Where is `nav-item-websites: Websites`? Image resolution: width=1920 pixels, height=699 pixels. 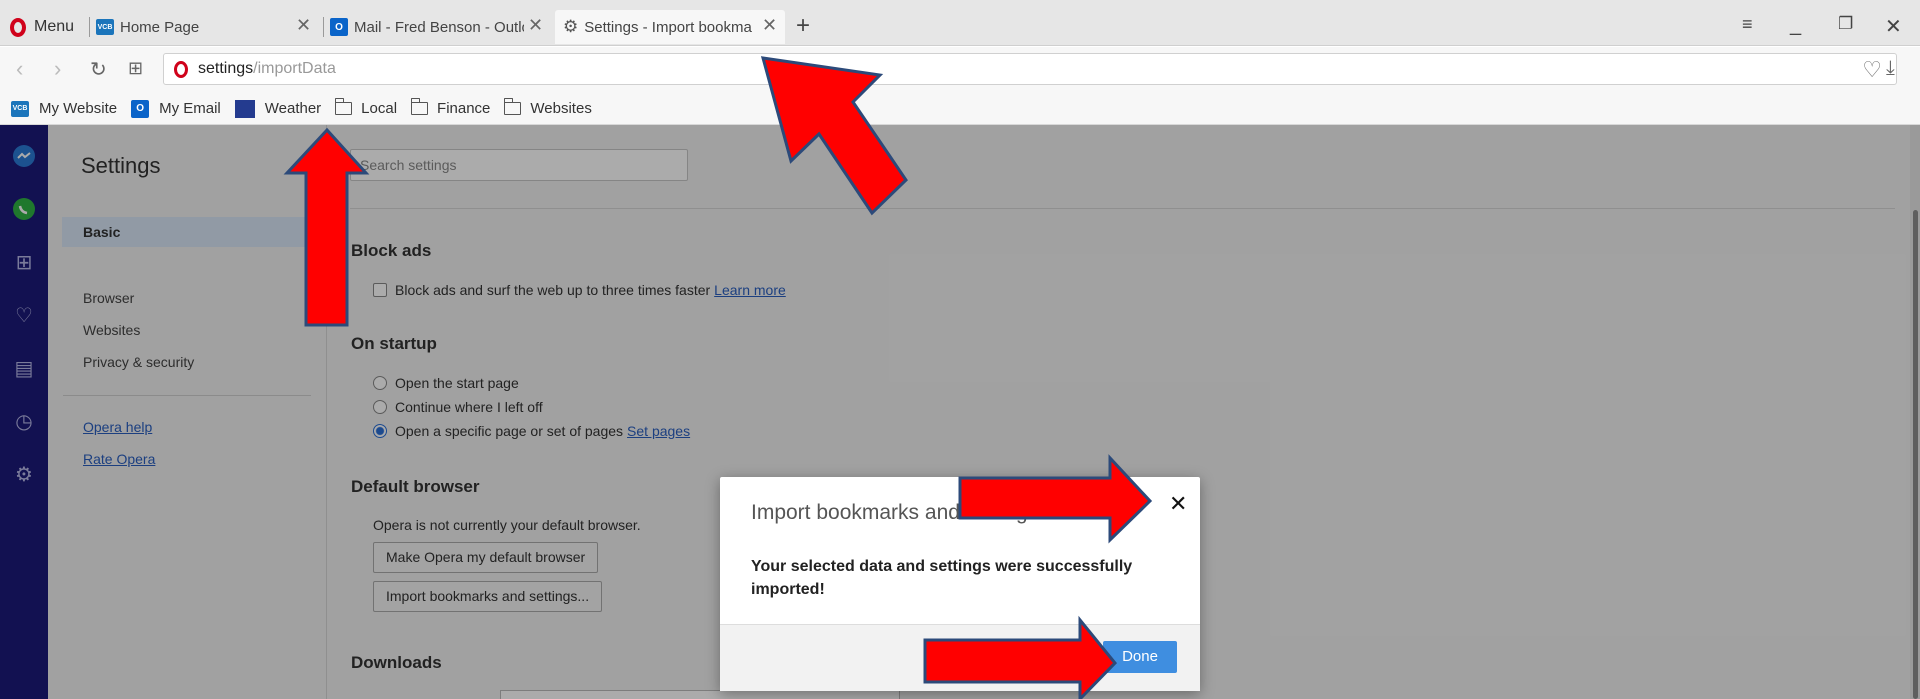
nav-item-websites: Websites is located at coordinates (111, 330).